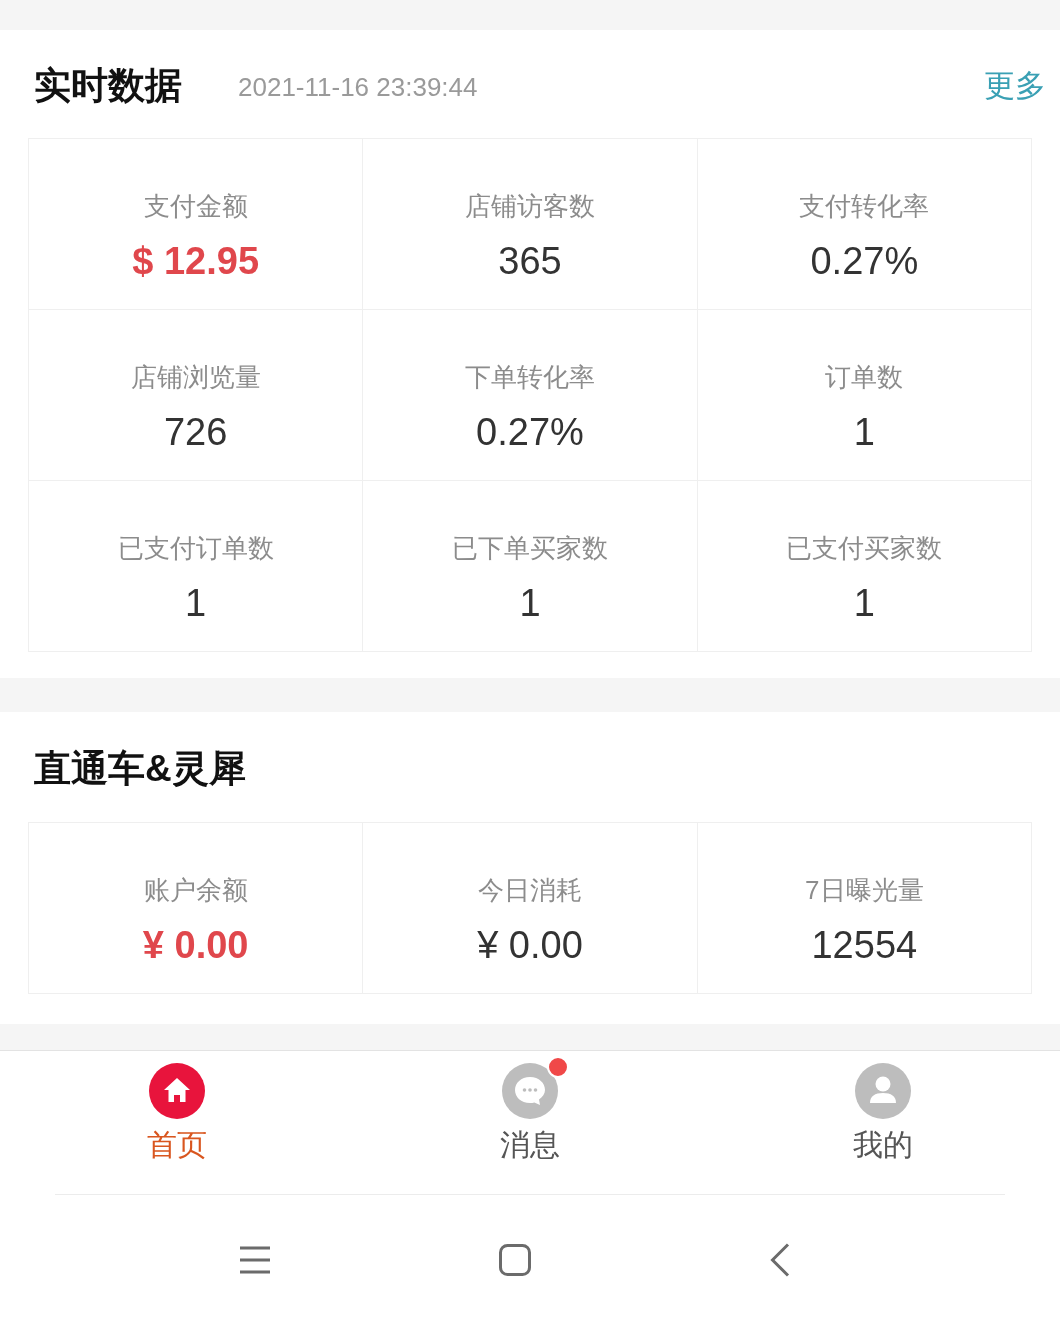  What do you see at coordinates (140, 769) in the screenshot?
I see `section-title: 直通车&灵犀` at bounding box center [140, 769].